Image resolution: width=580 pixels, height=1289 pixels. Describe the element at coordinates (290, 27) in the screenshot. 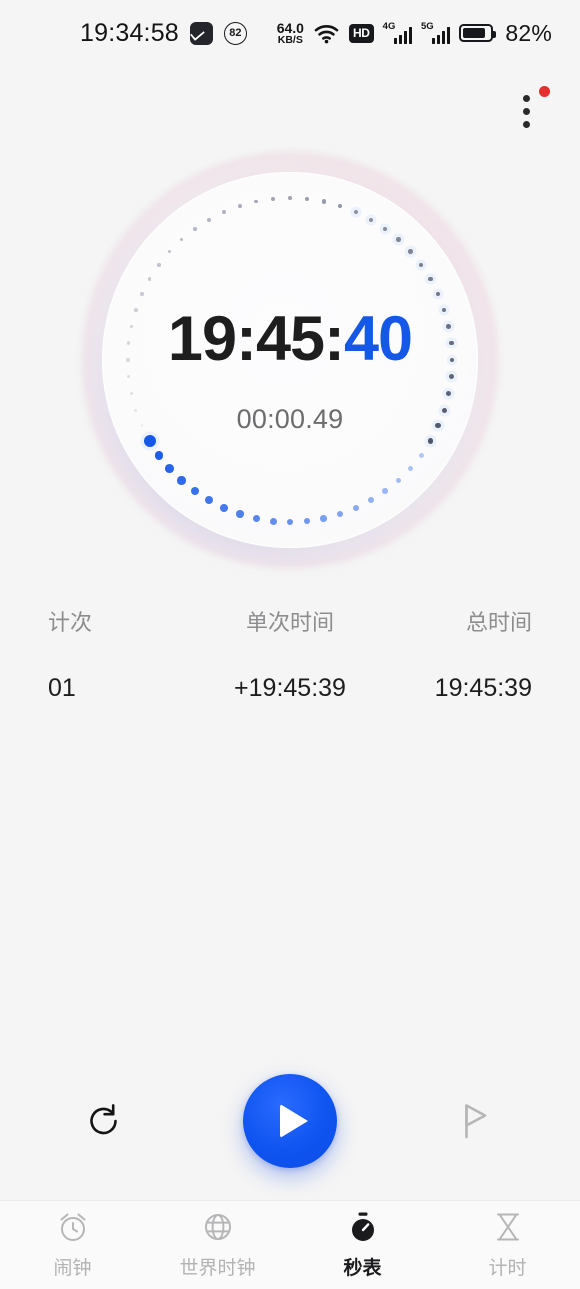

I see `network-speed-value: 64.0` at that location.